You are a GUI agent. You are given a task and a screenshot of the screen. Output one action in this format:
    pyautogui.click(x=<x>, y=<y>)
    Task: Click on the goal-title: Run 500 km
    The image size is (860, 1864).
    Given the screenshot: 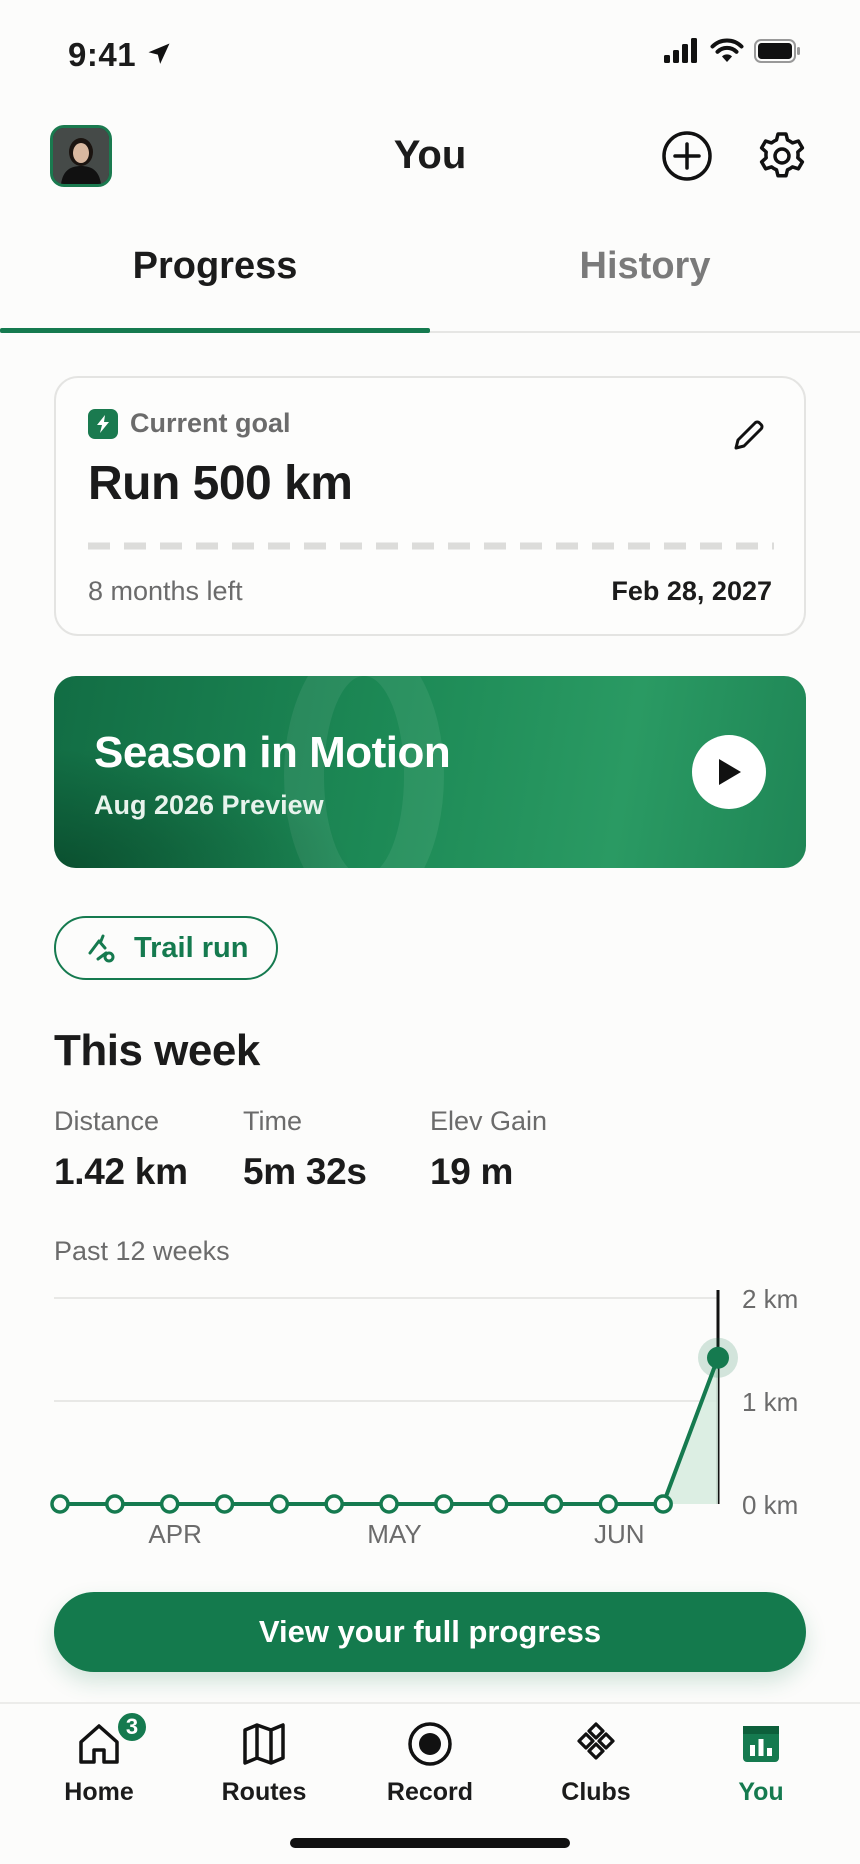 What is the action you would take?
    pyautogui.click(x=220, y=483)
    